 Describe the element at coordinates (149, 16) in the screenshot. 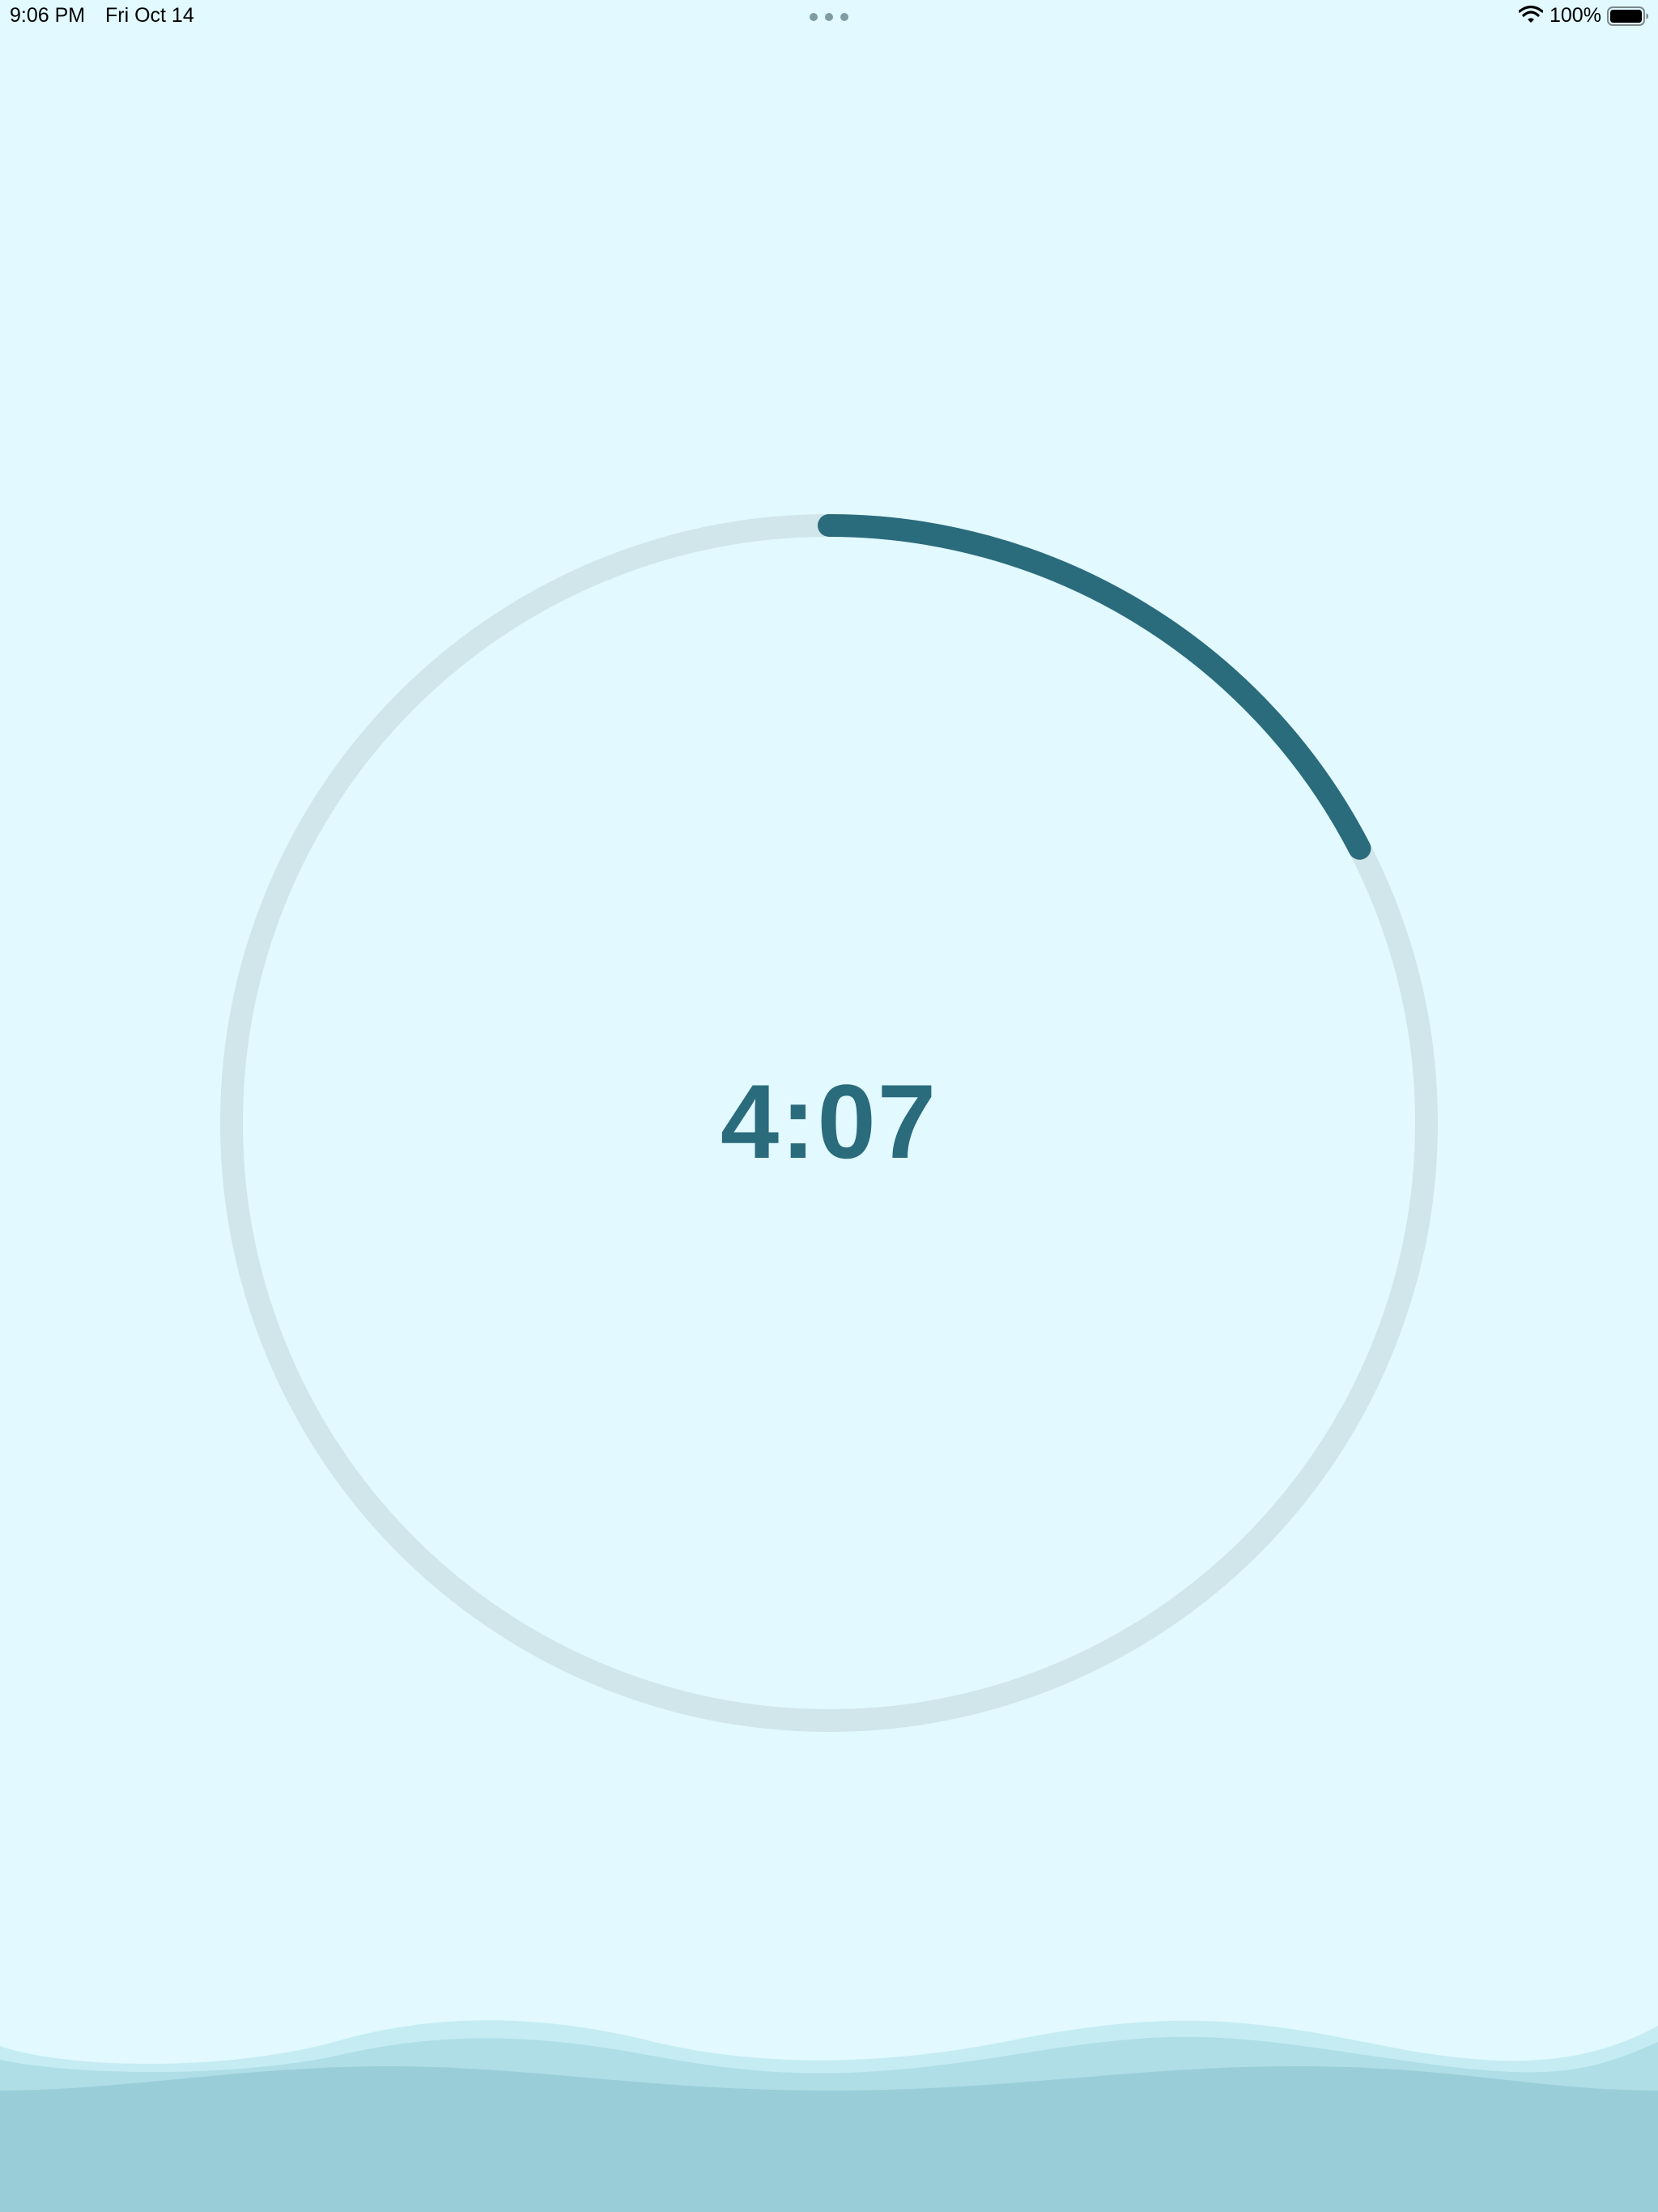

I see `status-date: Fri Oct 14` at that location.